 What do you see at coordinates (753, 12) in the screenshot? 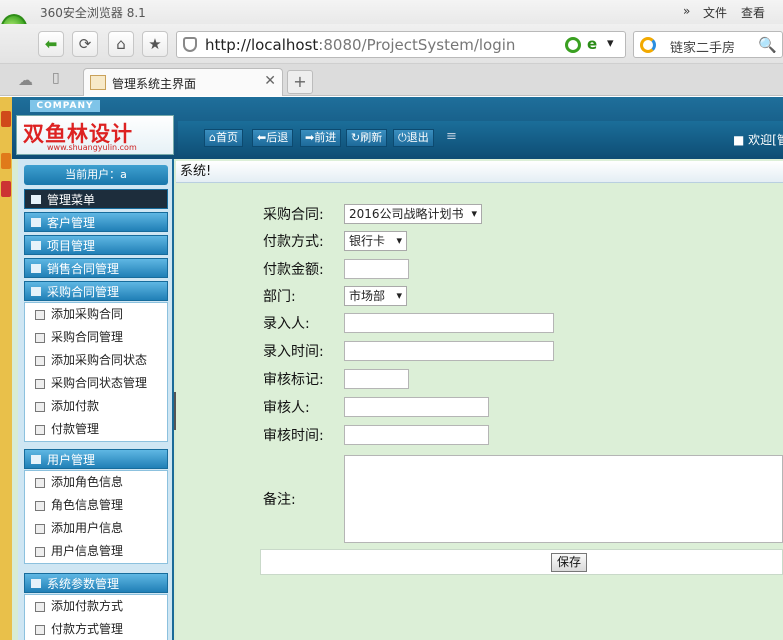
I see `menu-view: 查看` at bounding box center [753, 12].